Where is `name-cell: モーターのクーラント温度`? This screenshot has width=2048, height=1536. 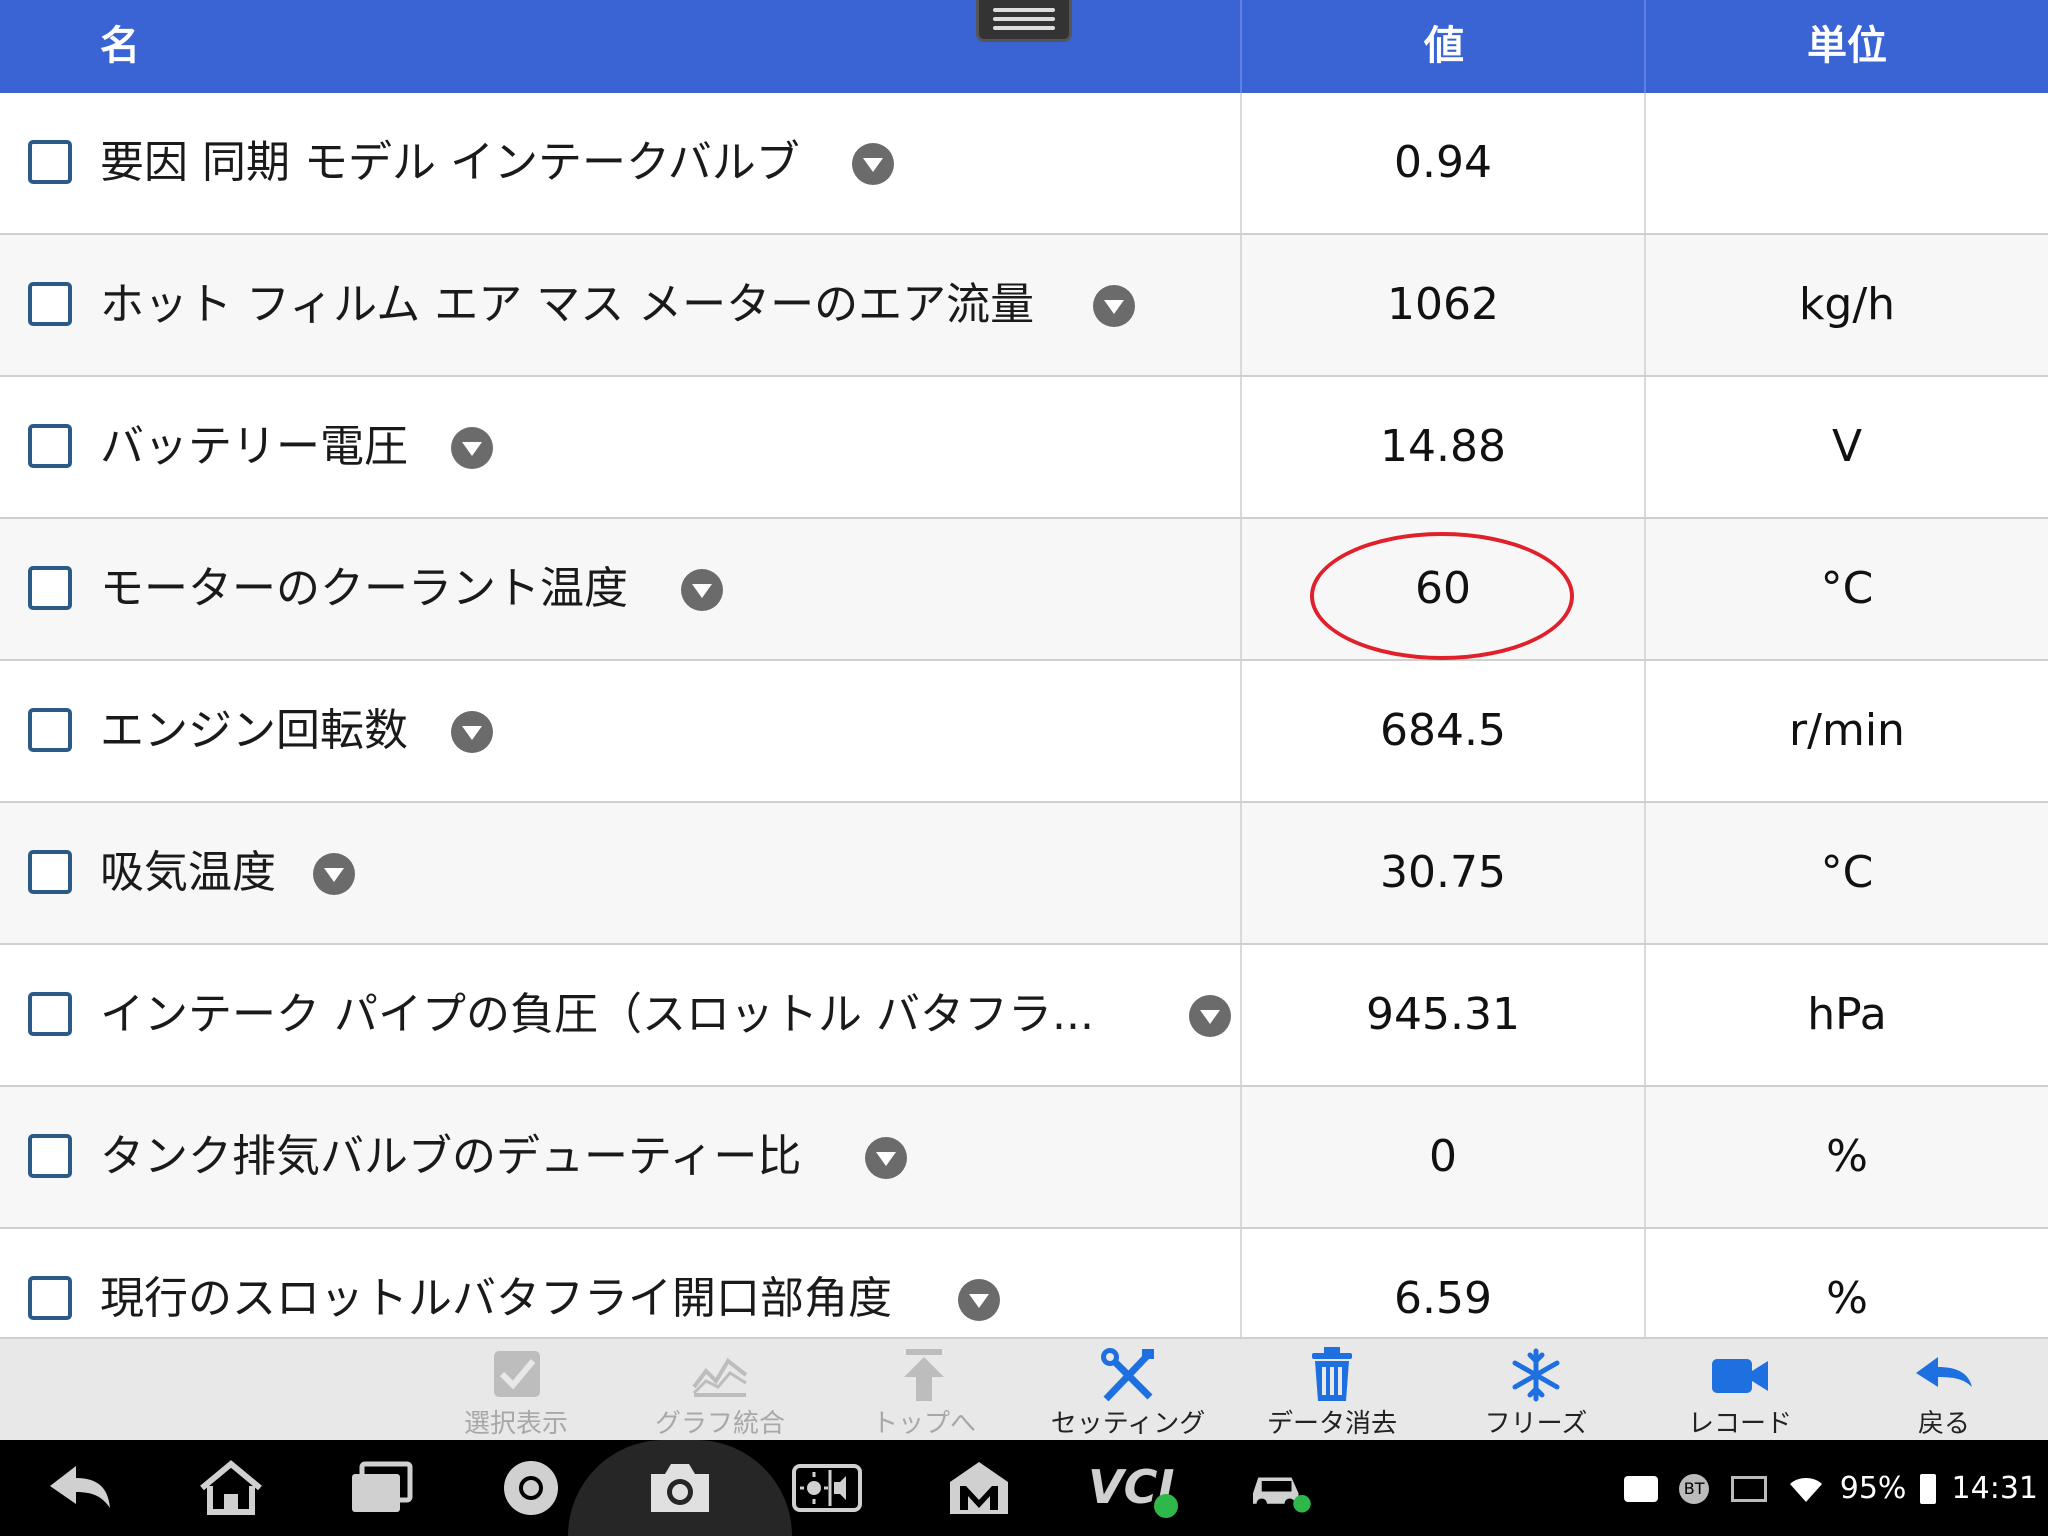
name-cell: モーターのクーラント温度 is located at coordinates (621, 589).